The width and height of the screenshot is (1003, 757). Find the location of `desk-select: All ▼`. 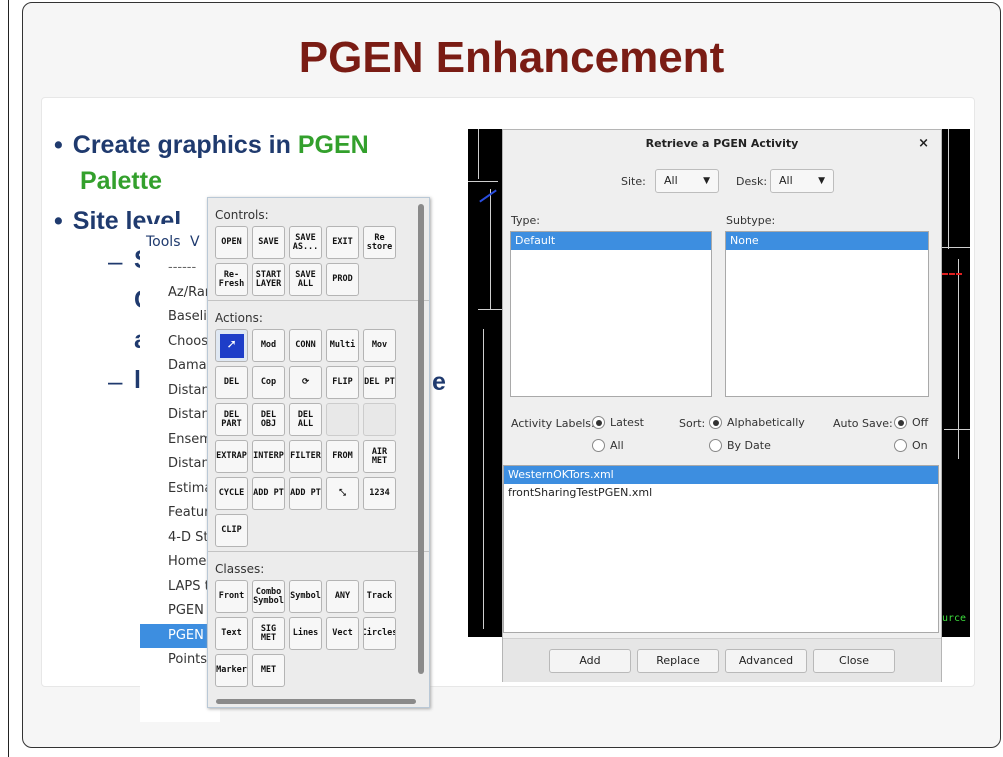

desk-select: All ▼ is located at coordinates (802, 181).